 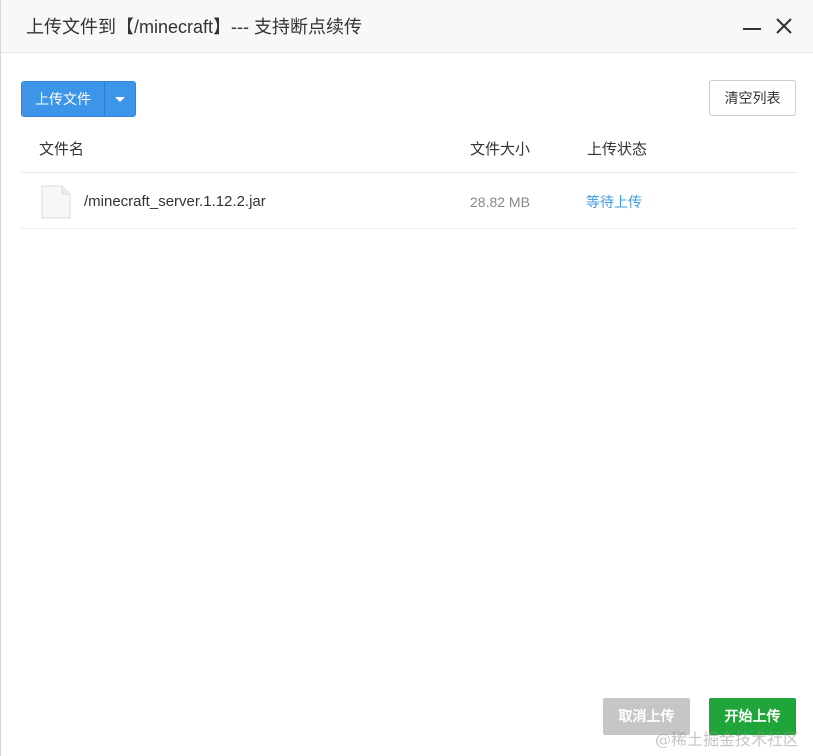 What do you see at coordinates (500, 149) in the screenshot?
I see `column-header-filesize: 文件大小` at bounding box center [500, 149].